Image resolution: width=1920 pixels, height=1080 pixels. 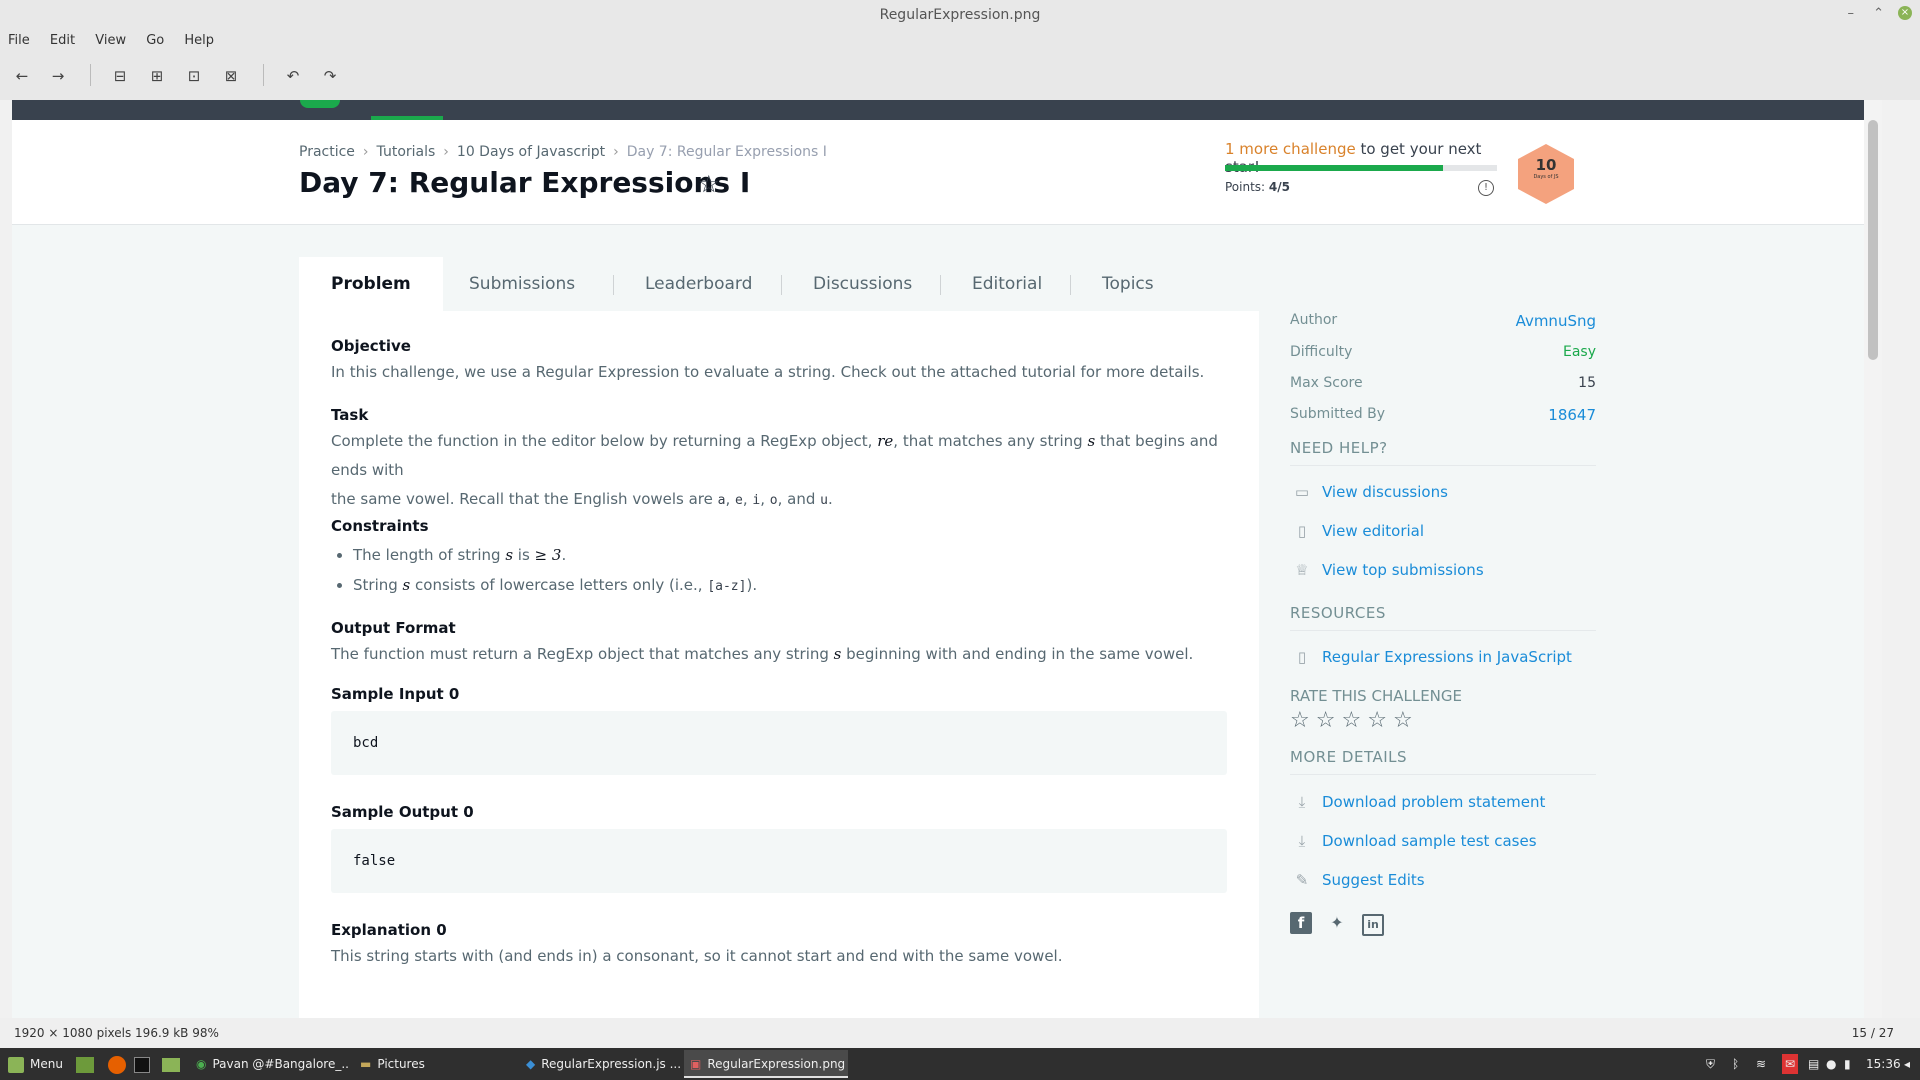 What do you see at coordinates (406, 152) in the screenshot?
I see `breadcrumb-tutorials: Tutorials` at bounding box center [406, 152].